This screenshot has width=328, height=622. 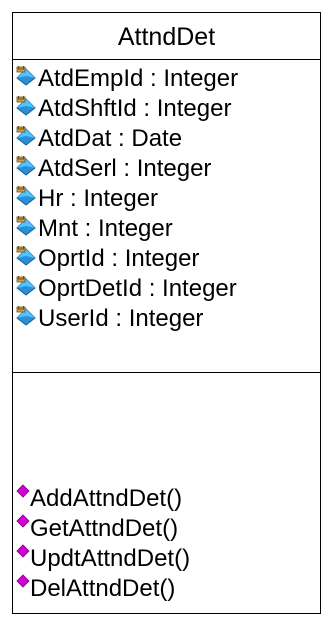 I want to click on attribute-row: Hr : Integer, so click(x=166, y=198).